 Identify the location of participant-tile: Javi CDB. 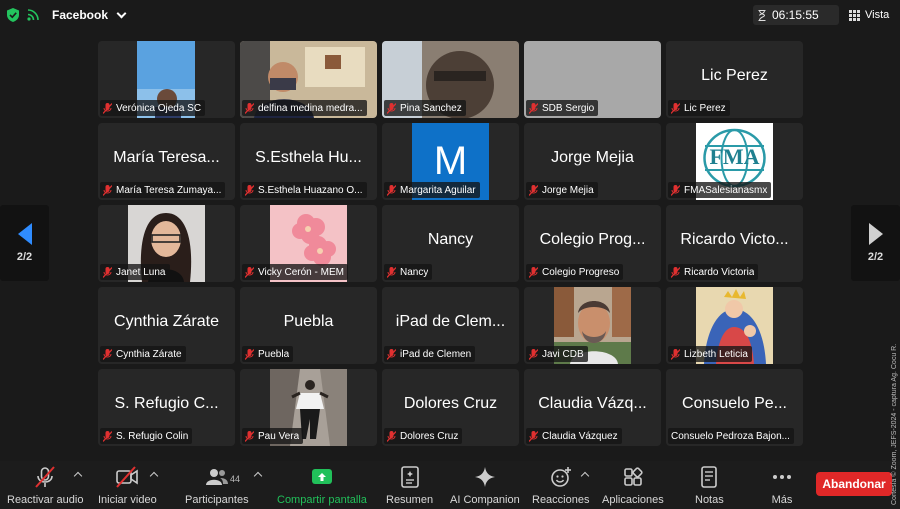
(592, 325).